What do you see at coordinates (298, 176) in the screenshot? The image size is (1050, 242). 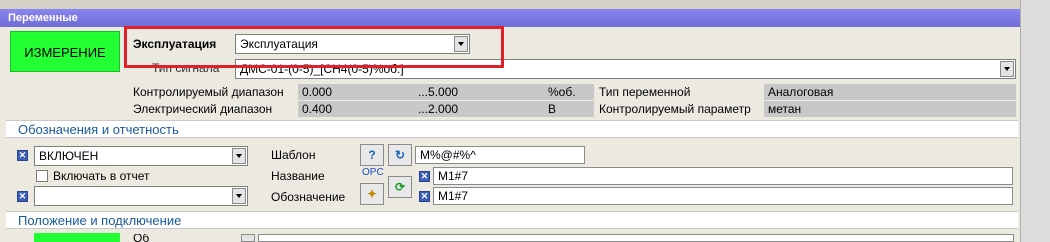 I see `name-label: Название` at bounding box center [298, 176].